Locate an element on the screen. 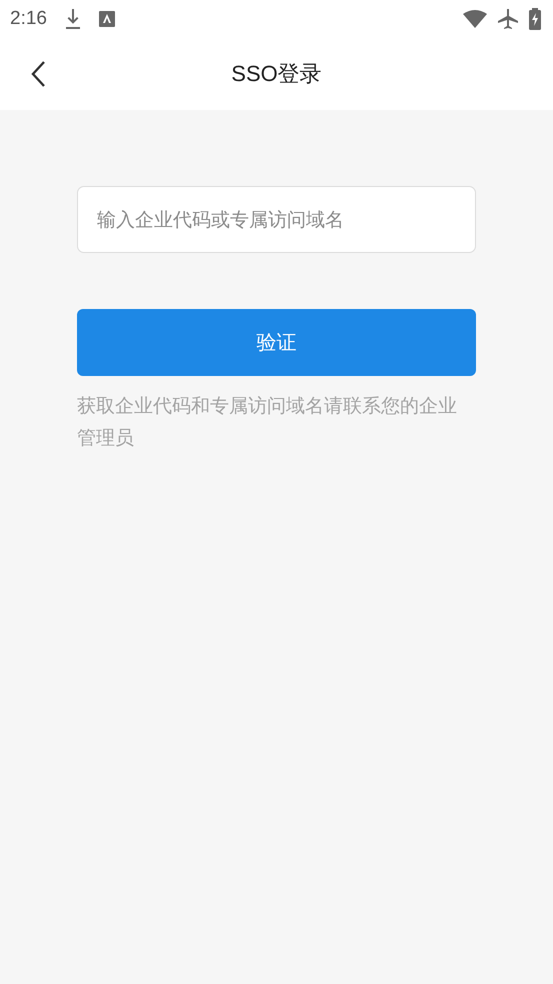  hint-text: 获取企业代码和专属访问域名请联系您的企业管理员 is located at coordinates (267, 422).